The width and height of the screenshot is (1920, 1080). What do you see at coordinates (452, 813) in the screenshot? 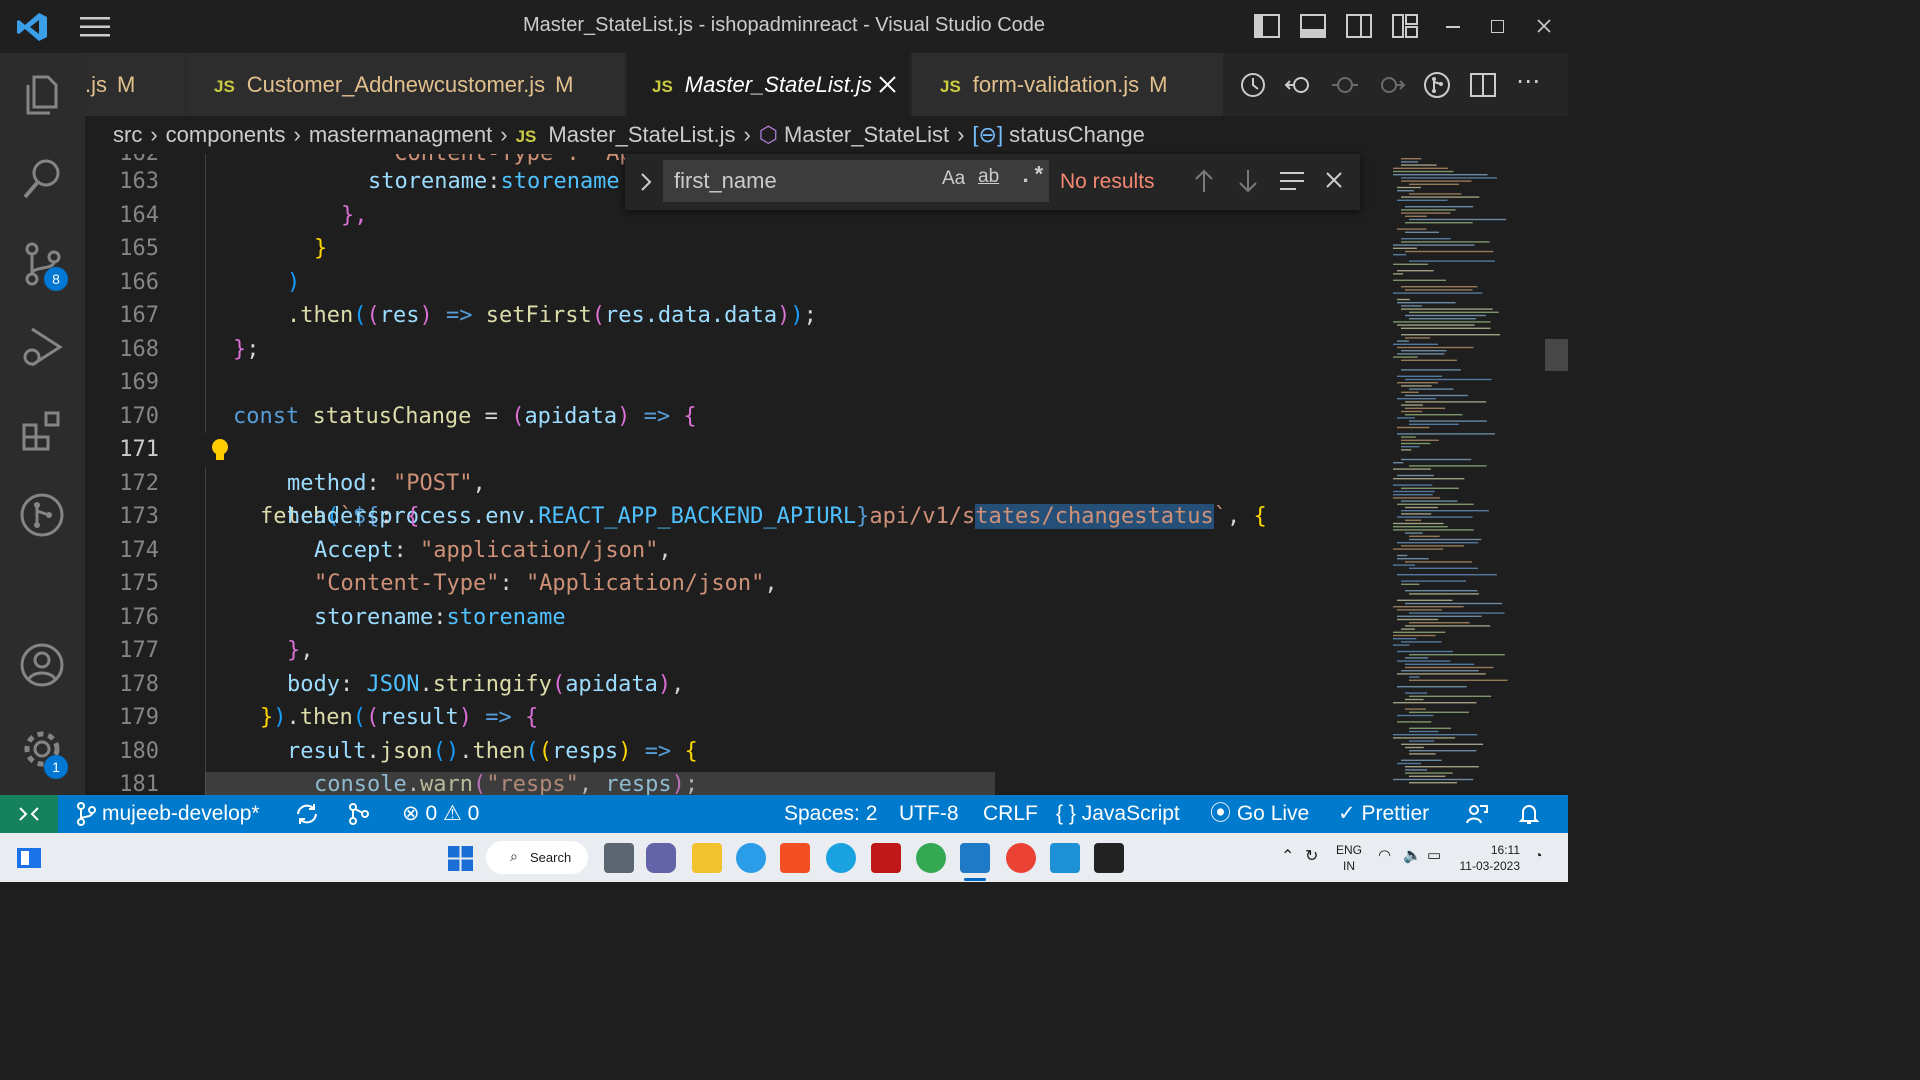
I see `warning-icon: ⚠` at bounding box center [452, 813].